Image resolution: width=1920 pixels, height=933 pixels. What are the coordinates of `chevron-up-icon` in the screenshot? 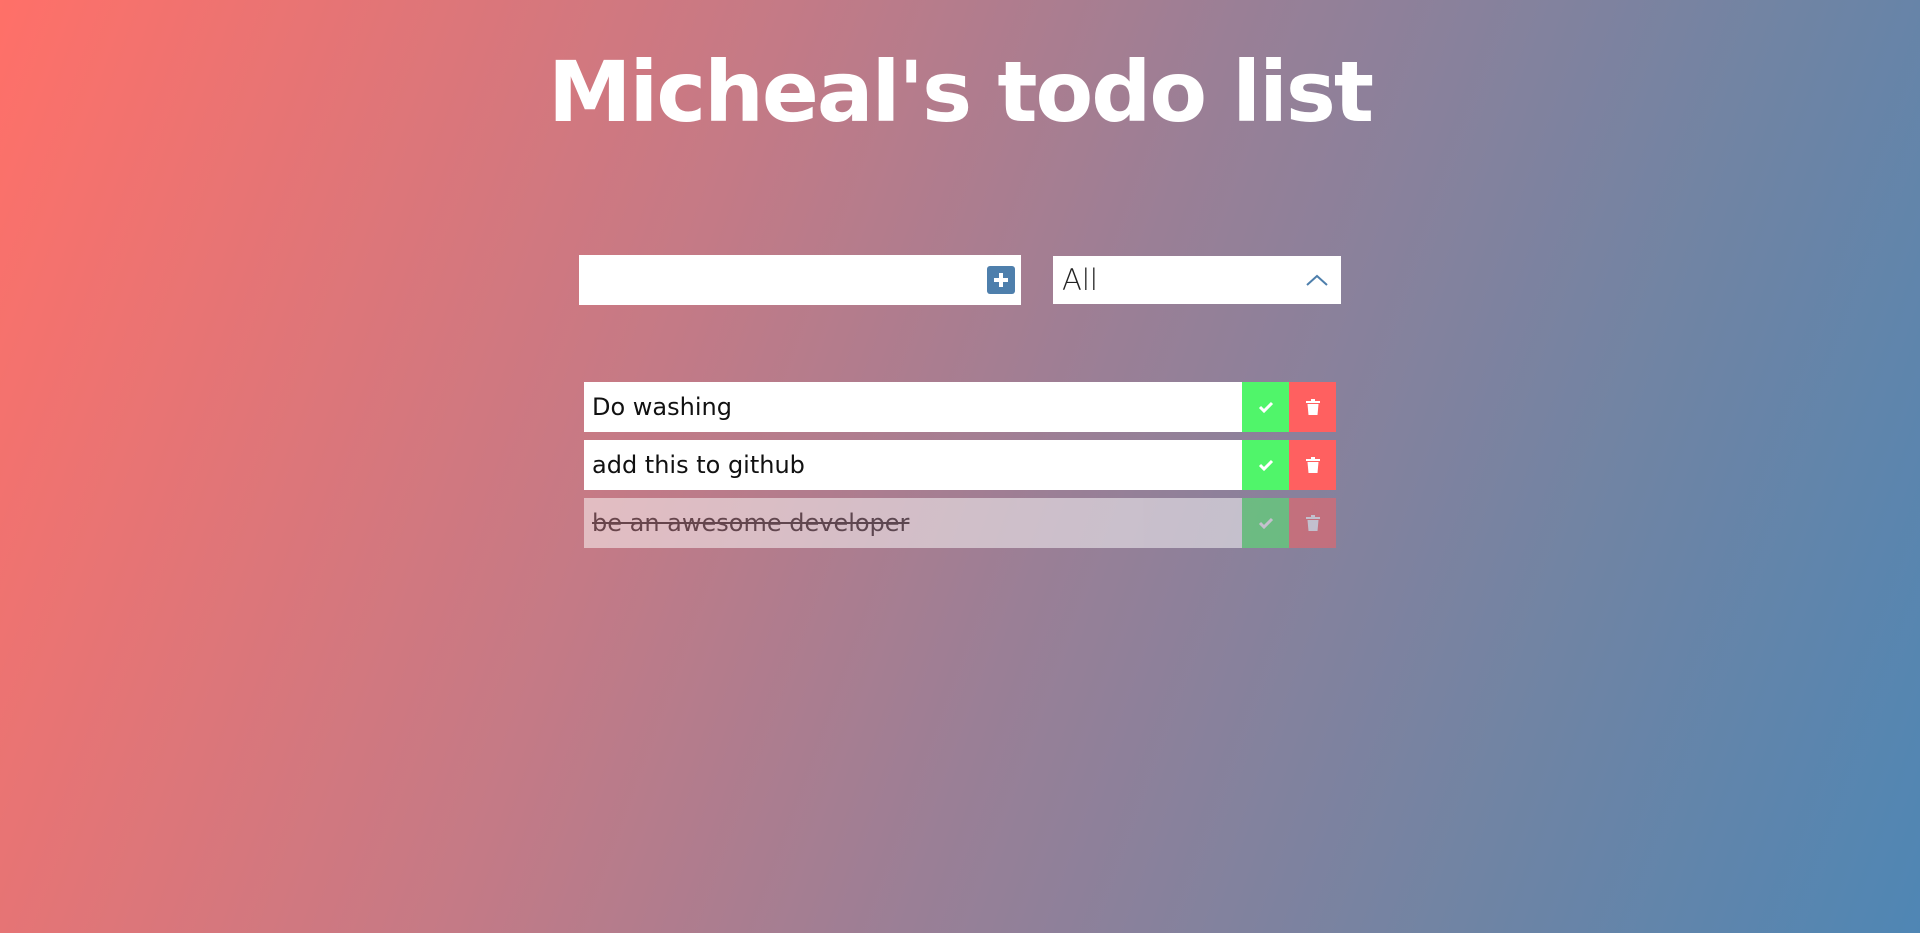 It's located at (1317, 280).